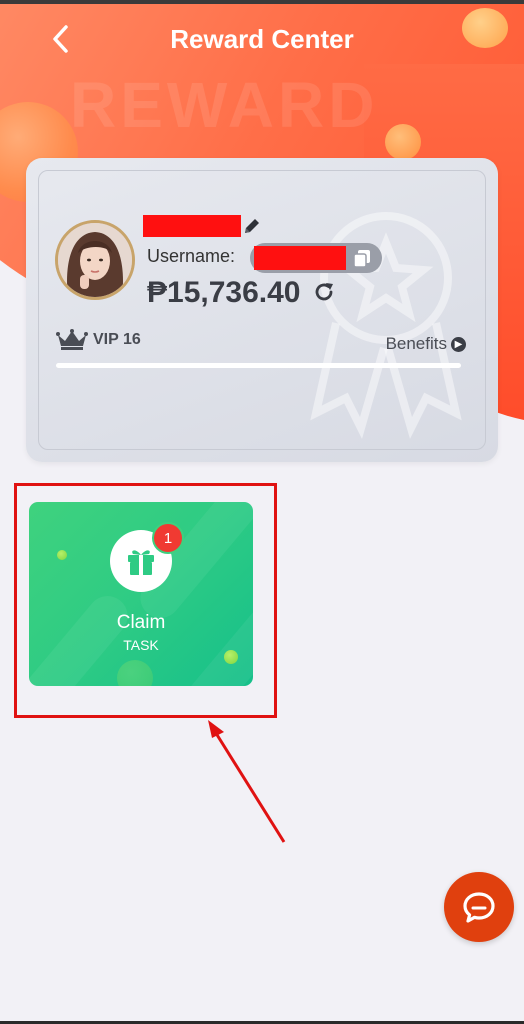  What do you see at coordinates (258, 365) in the screenshot?
I see `vip-progress-bar` at bounding box center [258, 365].